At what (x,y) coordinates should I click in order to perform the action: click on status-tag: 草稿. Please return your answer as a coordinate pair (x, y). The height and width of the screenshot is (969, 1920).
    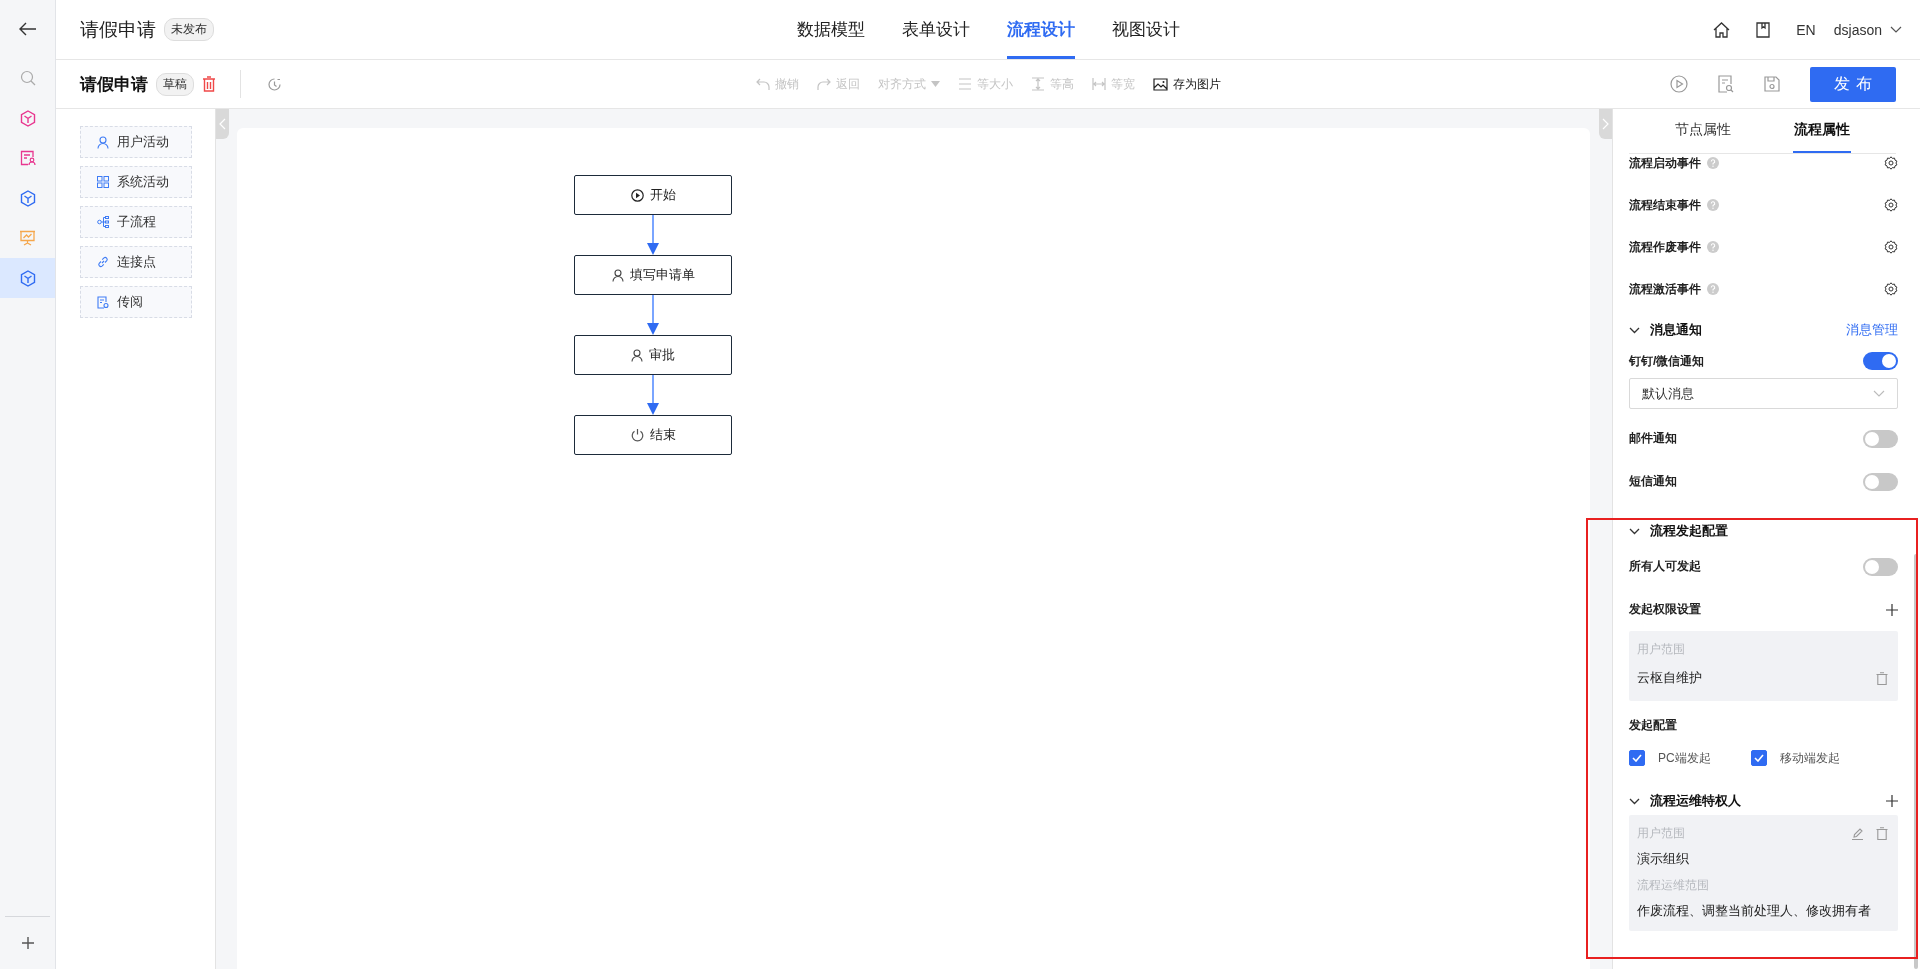
    Looking at the image, I should click on (175, 84).